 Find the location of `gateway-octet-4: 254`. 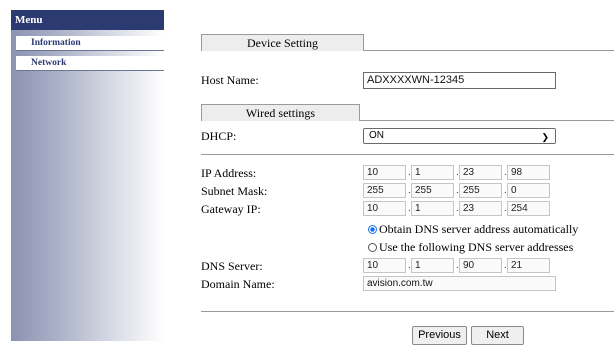

gateway-octet-4: 254 is located at coordinates (528, 208).